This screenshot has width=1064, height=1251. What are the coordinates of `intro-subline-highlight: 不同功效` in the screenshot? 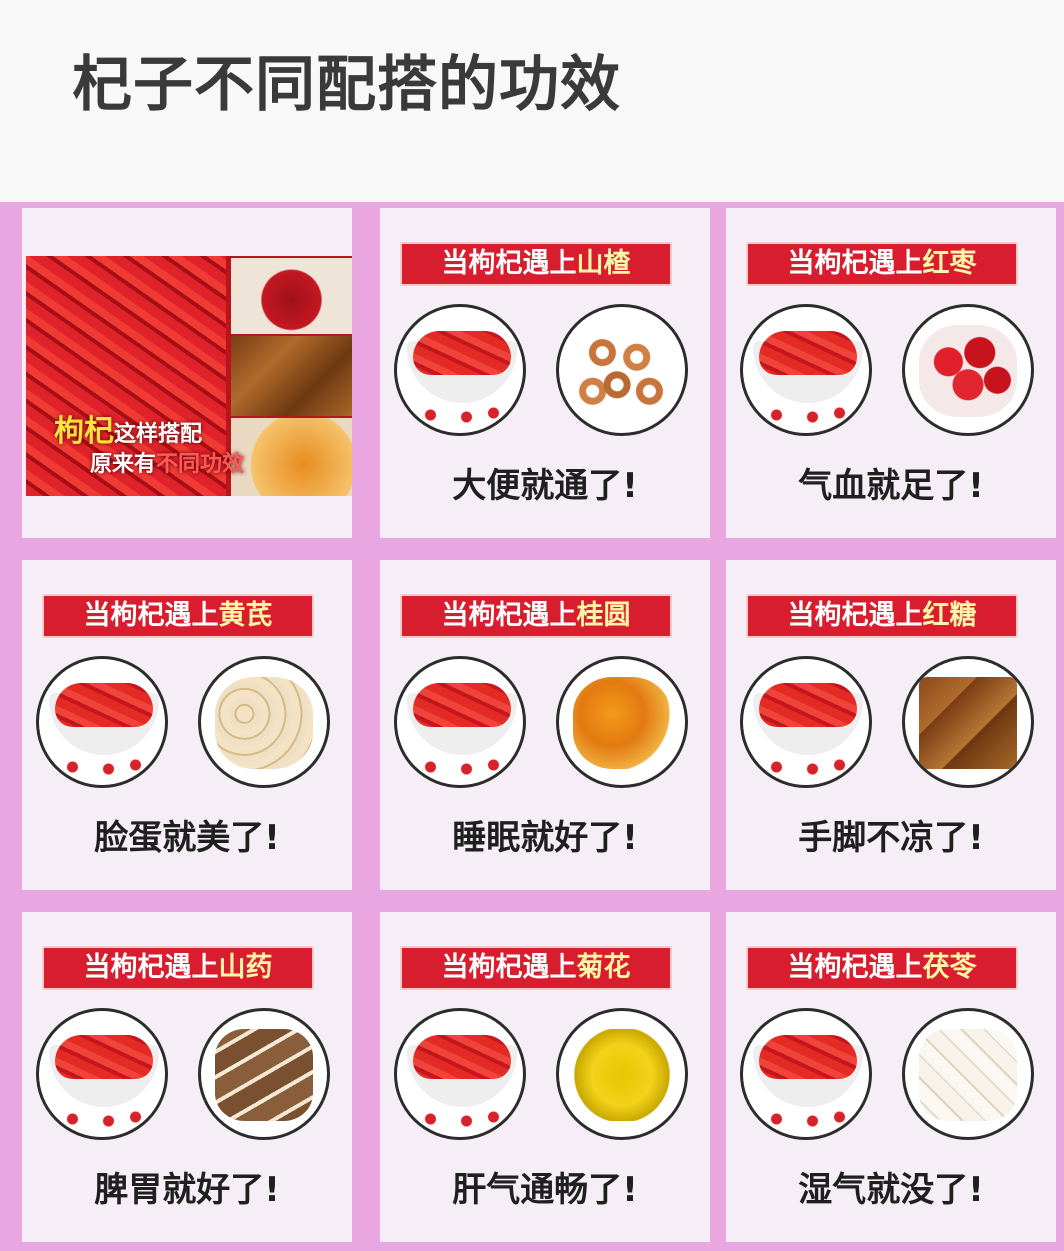 It's located at (200, 464).